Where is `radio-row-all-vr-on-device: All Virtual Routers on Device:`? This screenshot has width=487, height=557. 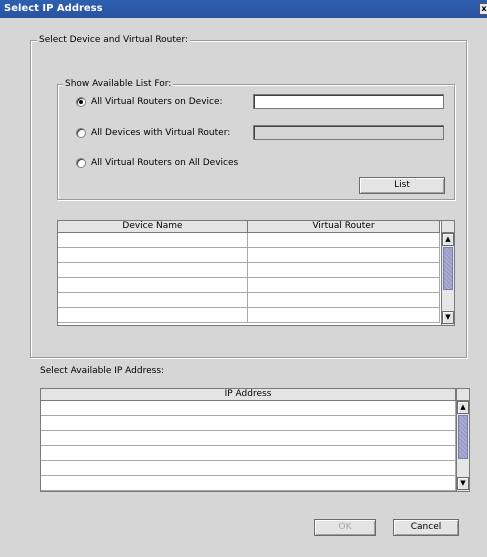
radio-row-all-vr-on-device: All Virtual Routers on Device: is located at coordinates (149, 102).